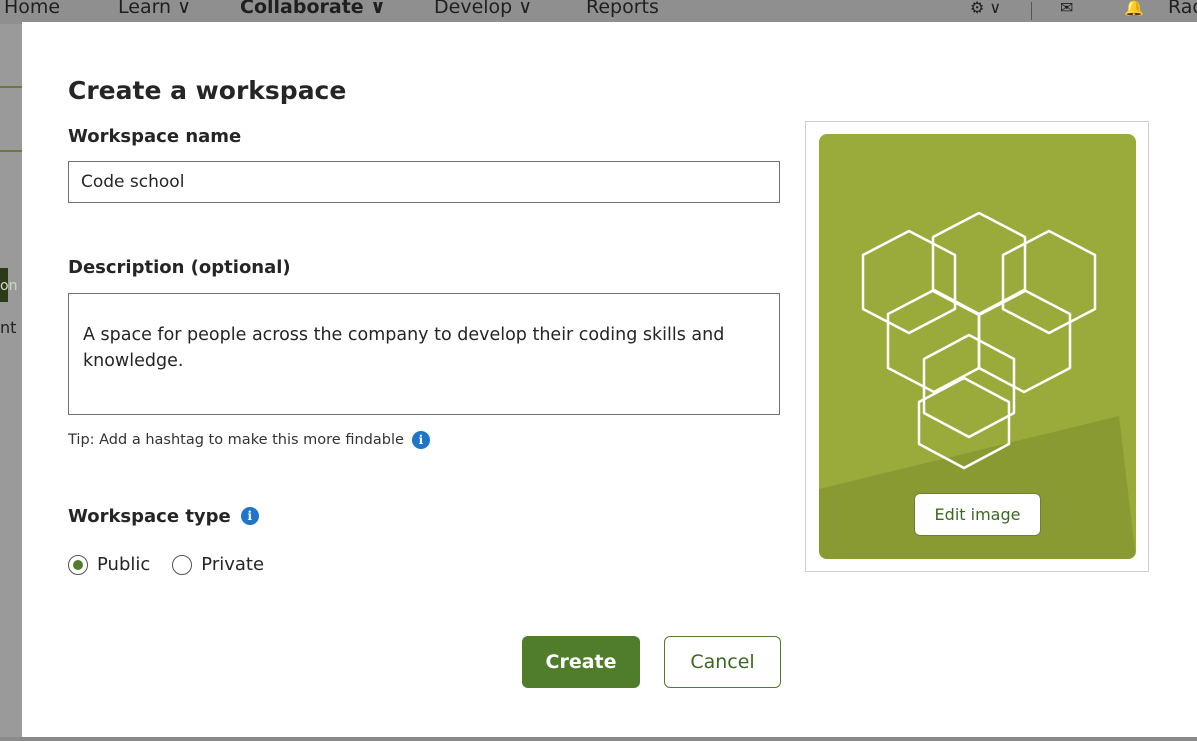 Image resolution: width=1197 pixels, height=741 pixels. I want to click on mail-icon: ✉, so click(1067, 8).